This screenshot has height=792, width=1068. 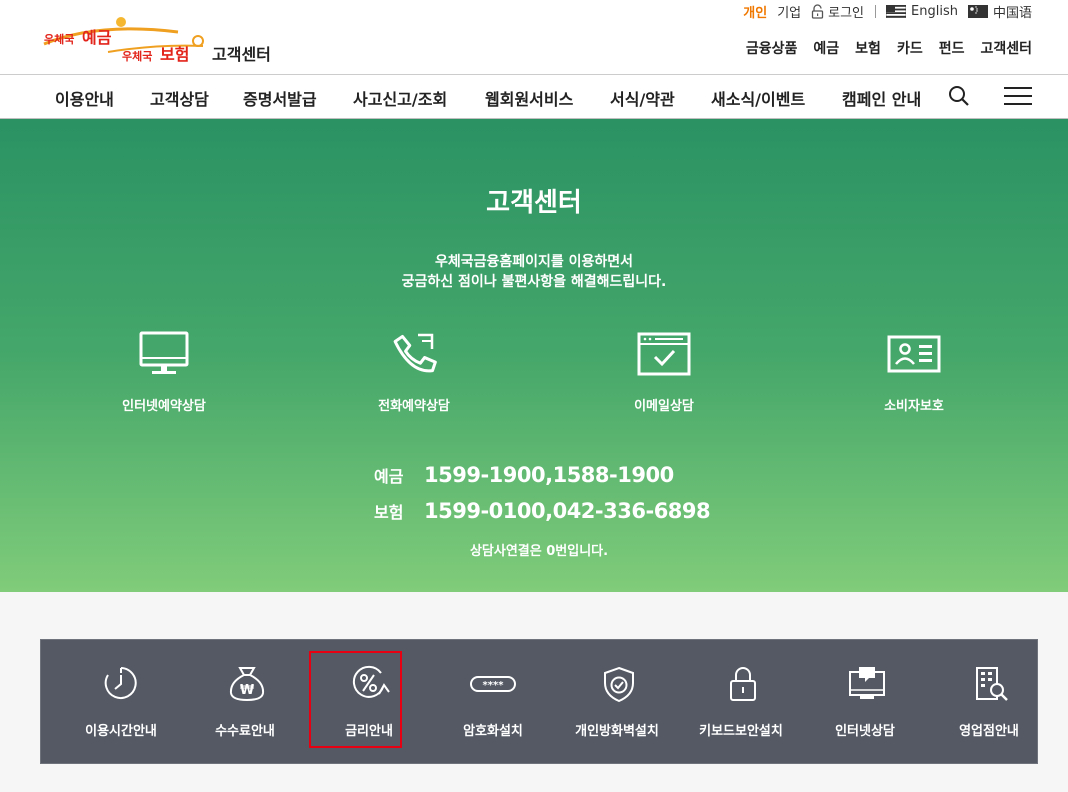 What do you see at coordinates (164, 406) in the screenshot?
I see `channel-label: 인터넷예약상담` at bounding box center [164, 406].